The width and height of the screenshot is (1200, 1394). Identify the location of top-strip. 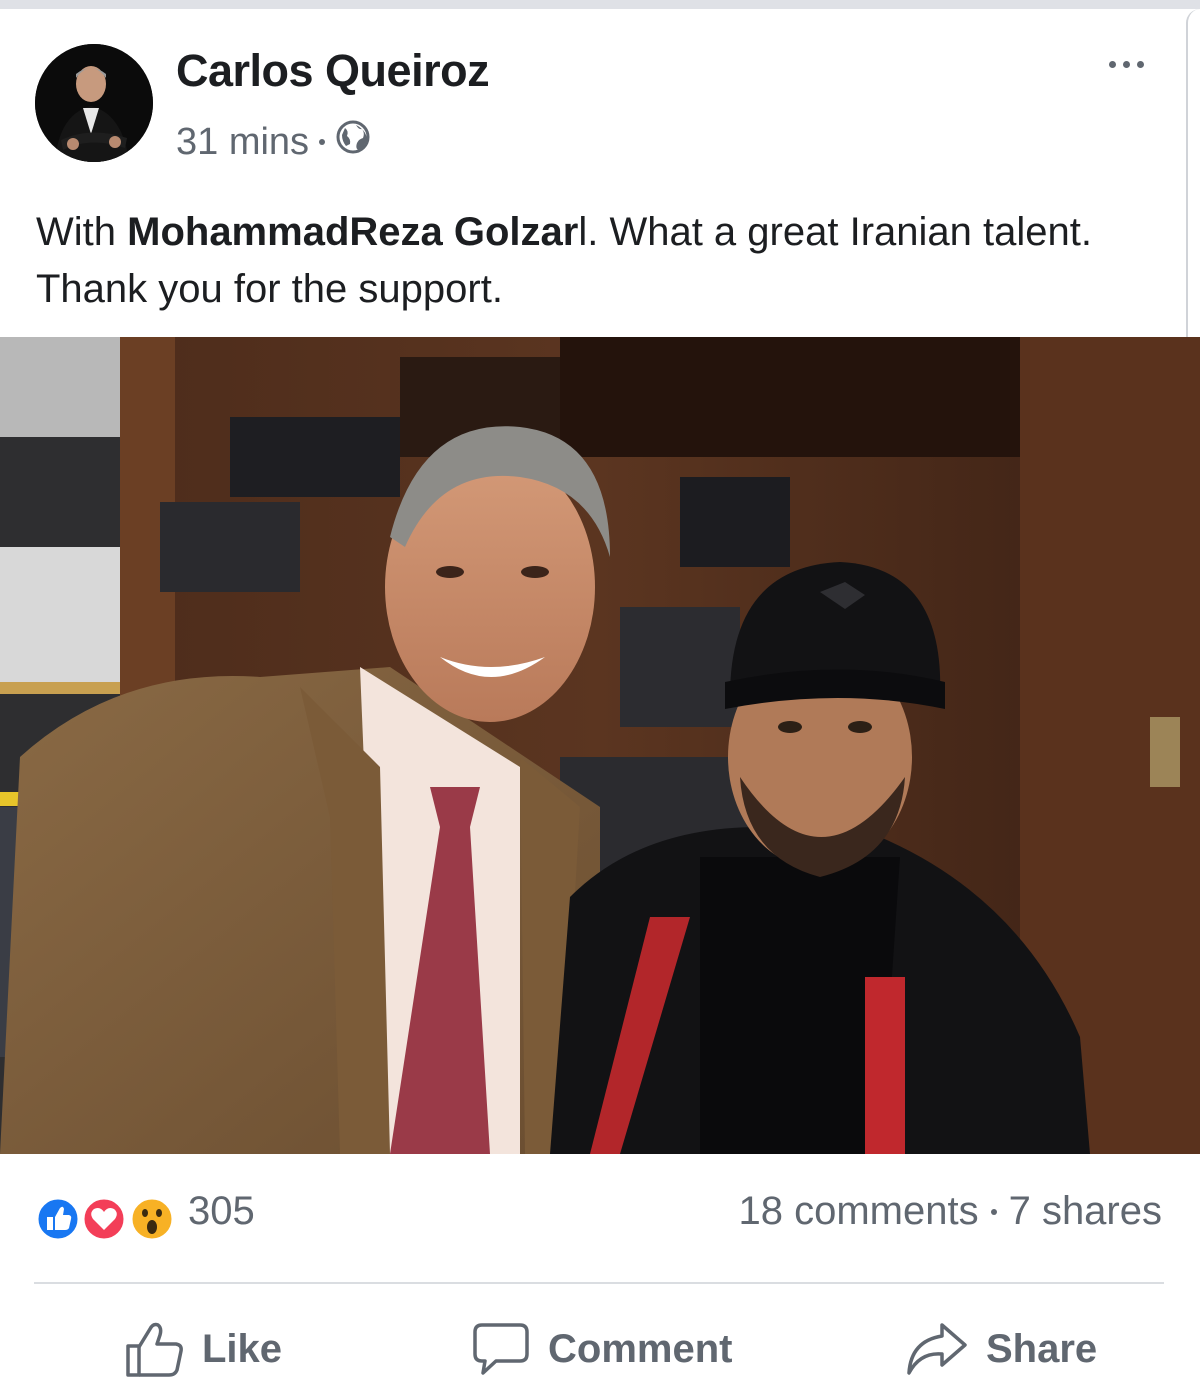
(600, 4).